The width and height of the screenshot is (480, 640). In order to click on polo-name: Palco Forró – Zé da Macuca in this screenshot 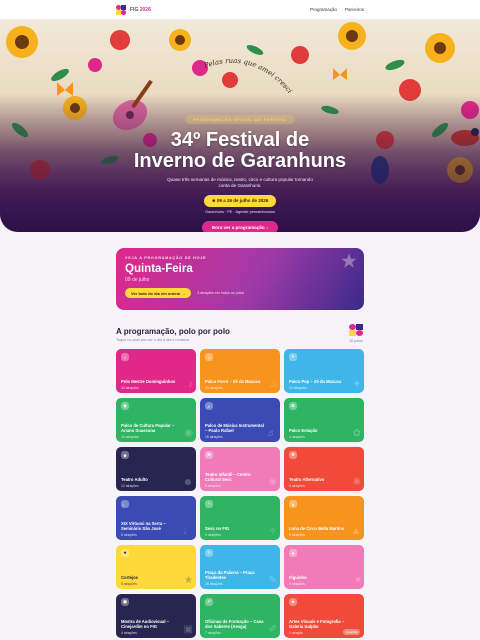, I will do `click(233, 381)`.